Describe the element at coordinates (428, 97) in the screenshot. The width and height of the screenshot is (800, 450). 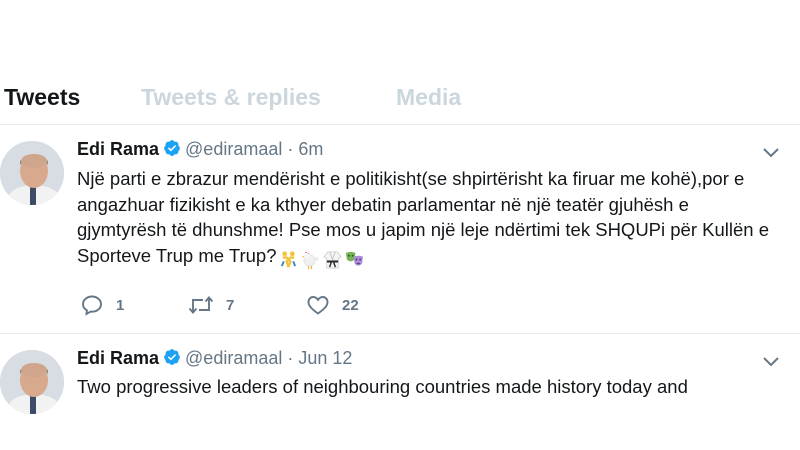
I see `tab-media: Media` at that location.